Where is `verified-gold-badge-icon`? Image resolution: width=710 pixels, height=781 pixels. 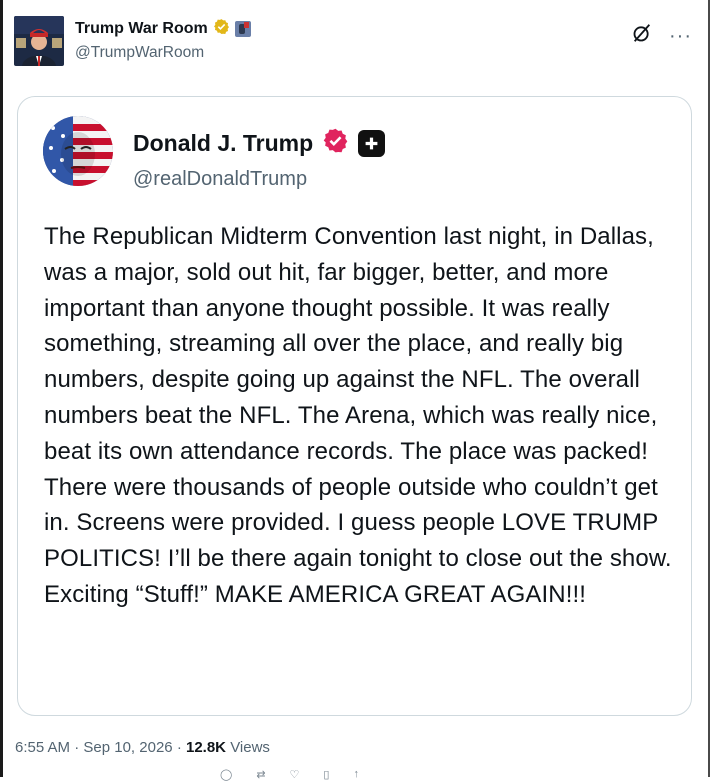
verified-gold-badge-icon is located at coordinates (221, 29).